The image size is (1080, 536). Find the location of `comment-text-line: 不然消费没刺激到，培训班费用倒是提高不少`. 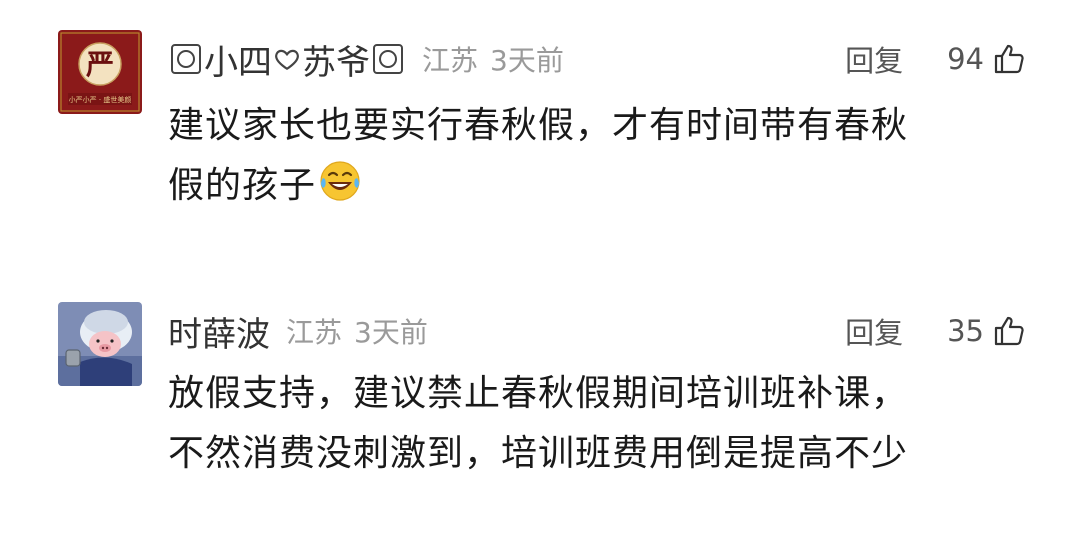

comment-text-line: 不然消费没刺激到，培训班费用倒是提高不少 is located at coordinates (538, 453).